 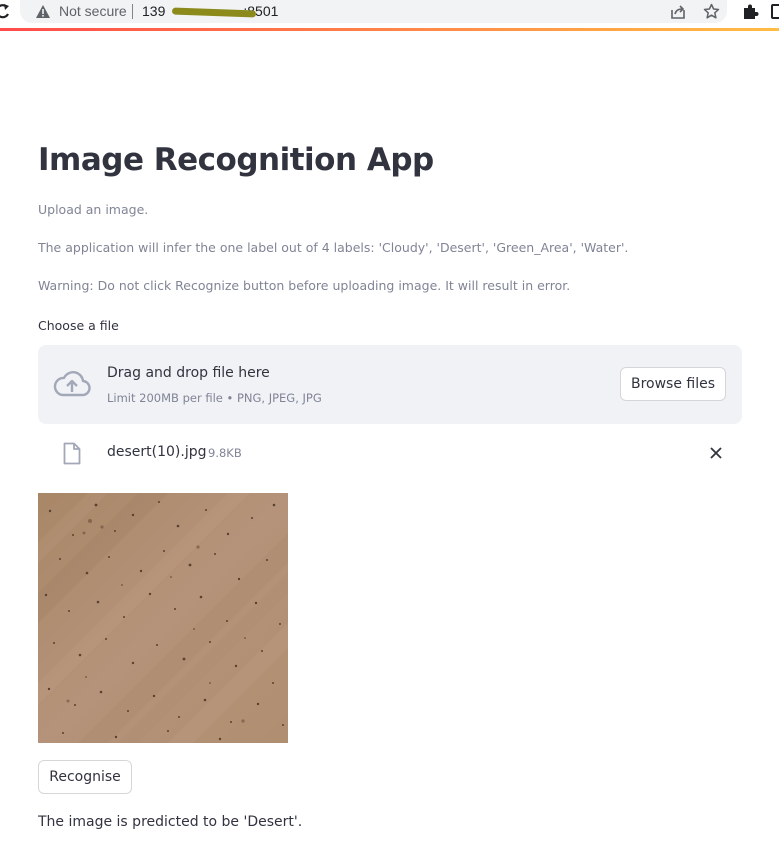 I want to click on page-title: Image Recognition App, so click(x=236, y=160).